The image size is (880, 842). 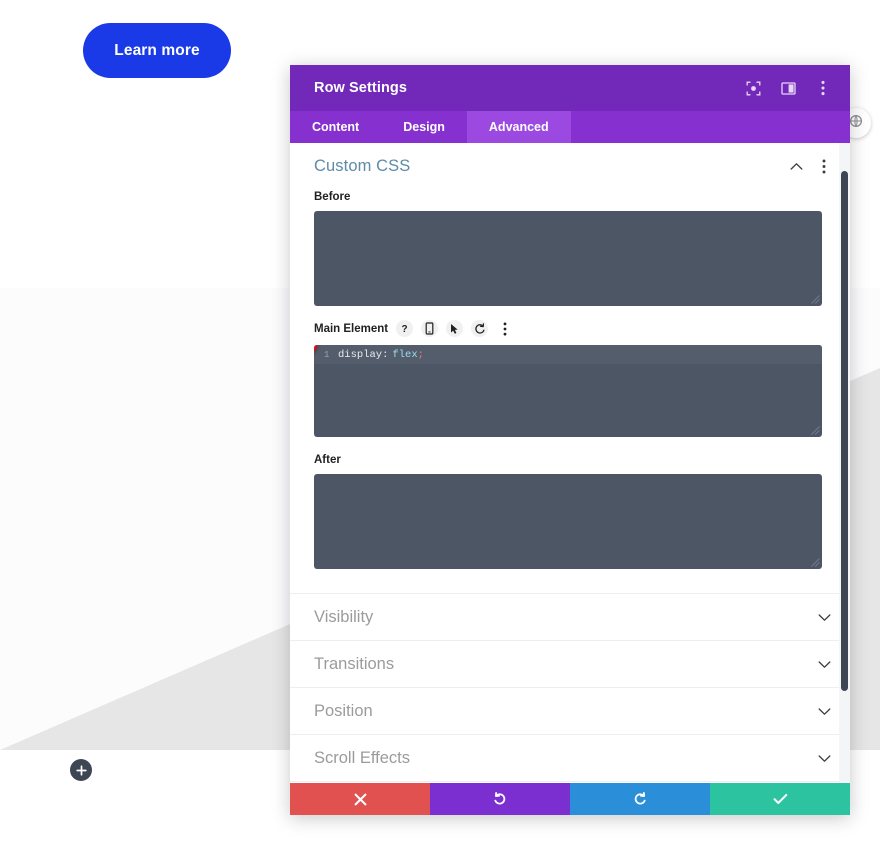 What do you see at coordinates (844, 431) in the screenshot?
I see `modal-scrollbar-thumb` at bounding box center [844, 431].